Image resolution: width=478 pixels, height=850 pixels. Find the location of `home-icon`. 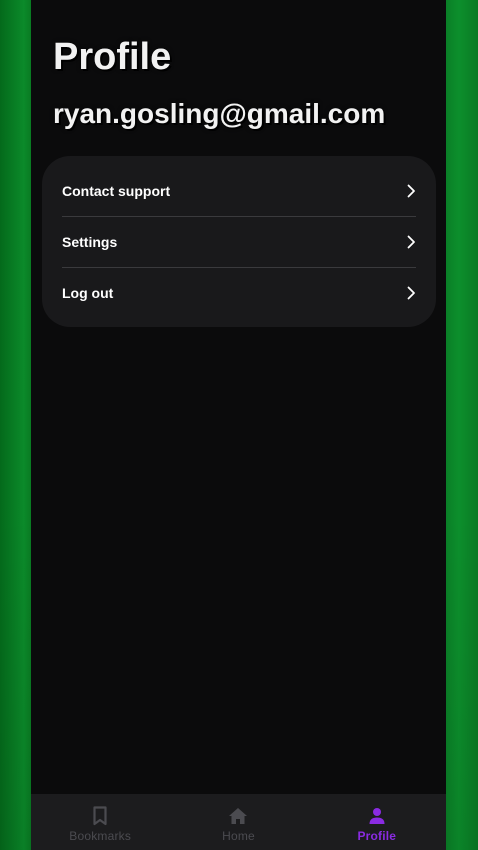

home-icon is located at coordinates (238, 816).